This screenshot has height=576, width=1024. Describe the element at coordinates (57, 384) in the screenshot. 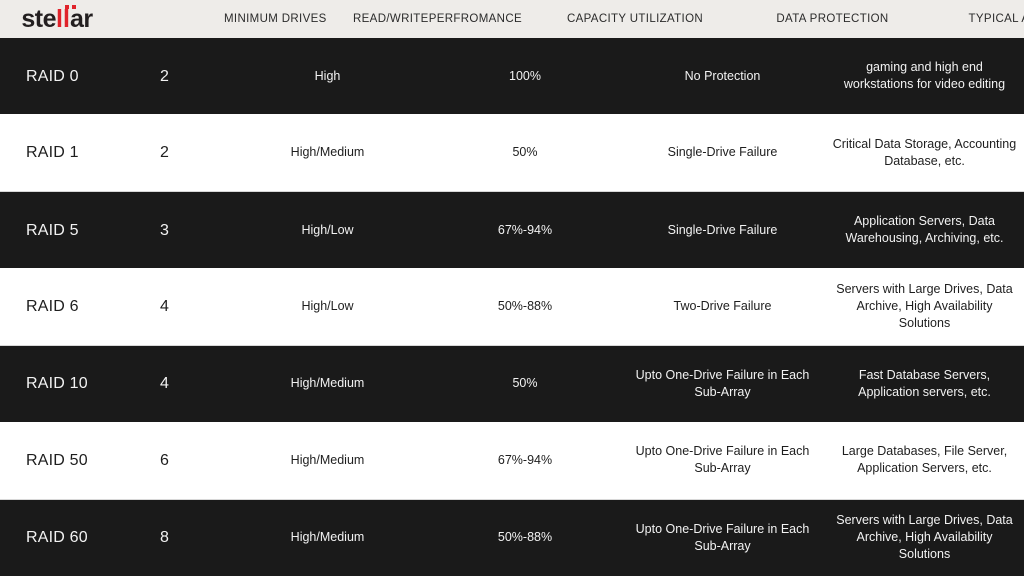

I see `cell-raid-level: RAID 10` at that location.